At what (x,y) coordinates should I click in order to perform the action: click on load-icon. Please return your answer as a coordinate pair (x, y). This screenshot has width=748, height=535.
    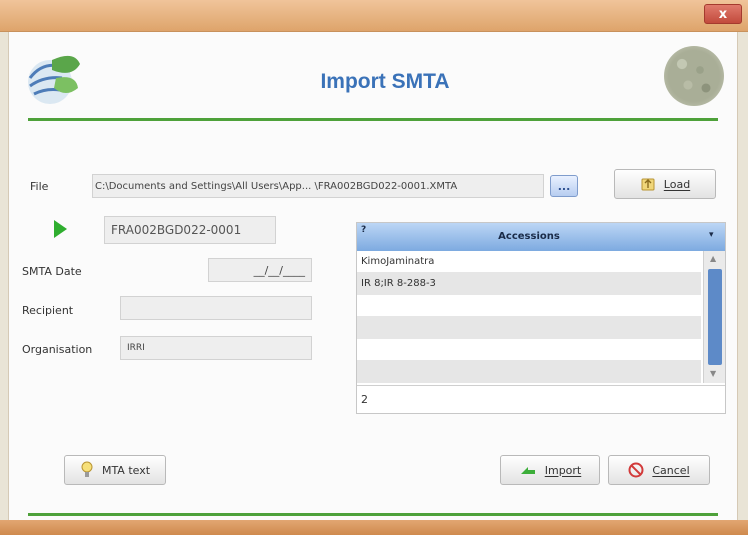
    Looking at the image, I should click on (648, 184).